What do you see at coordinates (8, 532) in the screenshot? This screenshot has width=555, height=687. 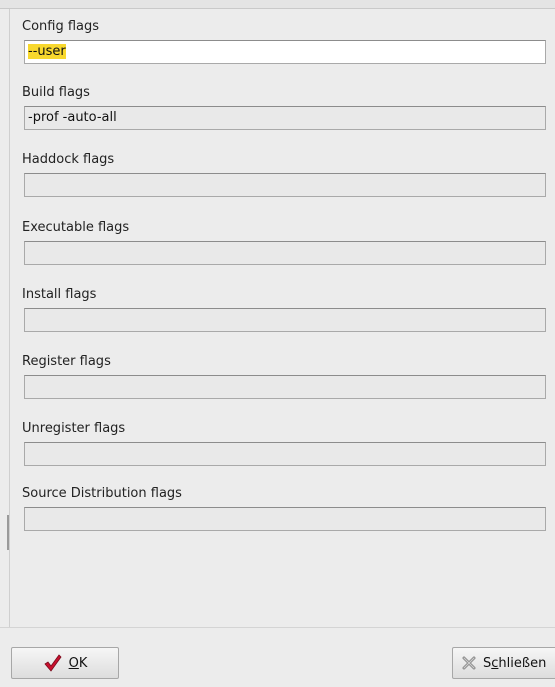 I see `resize-handle` at bounding box center [8, 532].